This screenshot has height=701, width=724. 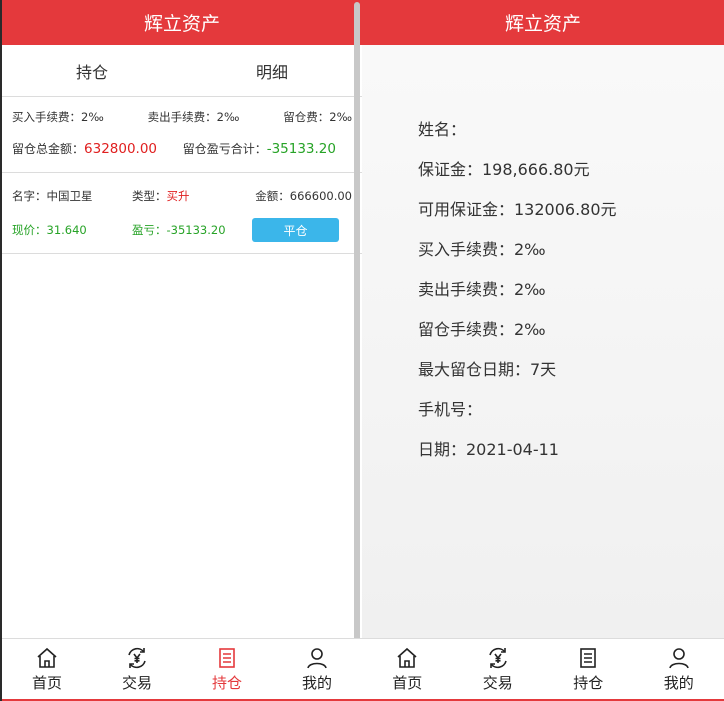 I want to click on position-pl: 盈亏：-35133.20, so click(x=179, y=230).